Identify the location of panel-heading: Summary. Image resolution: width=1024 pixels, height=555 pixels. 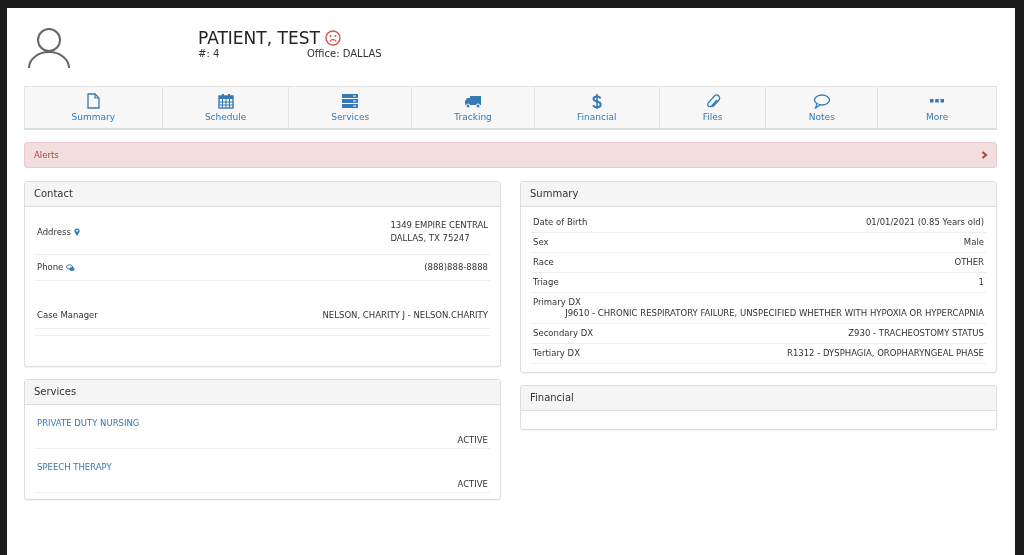
(758, 194).